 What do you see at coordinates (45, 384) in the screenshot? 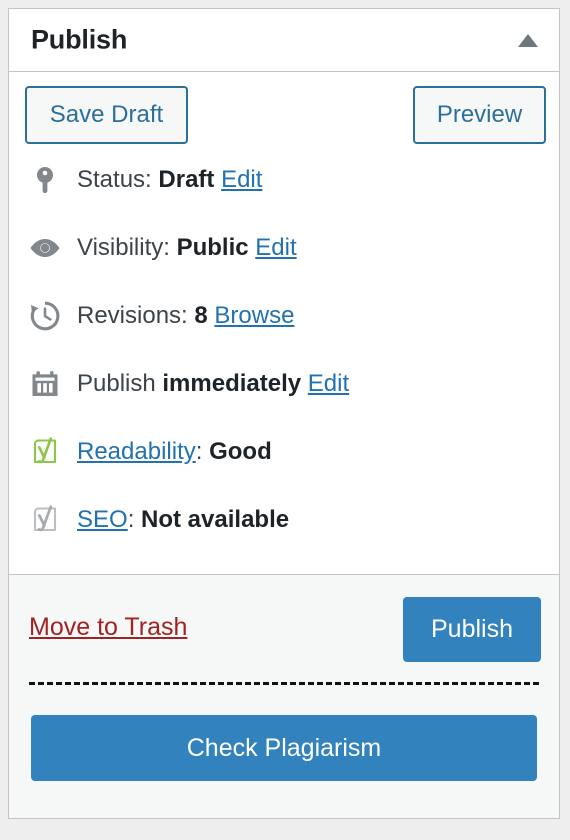
I see `calendar-icon` at bounding box center [45, 384].